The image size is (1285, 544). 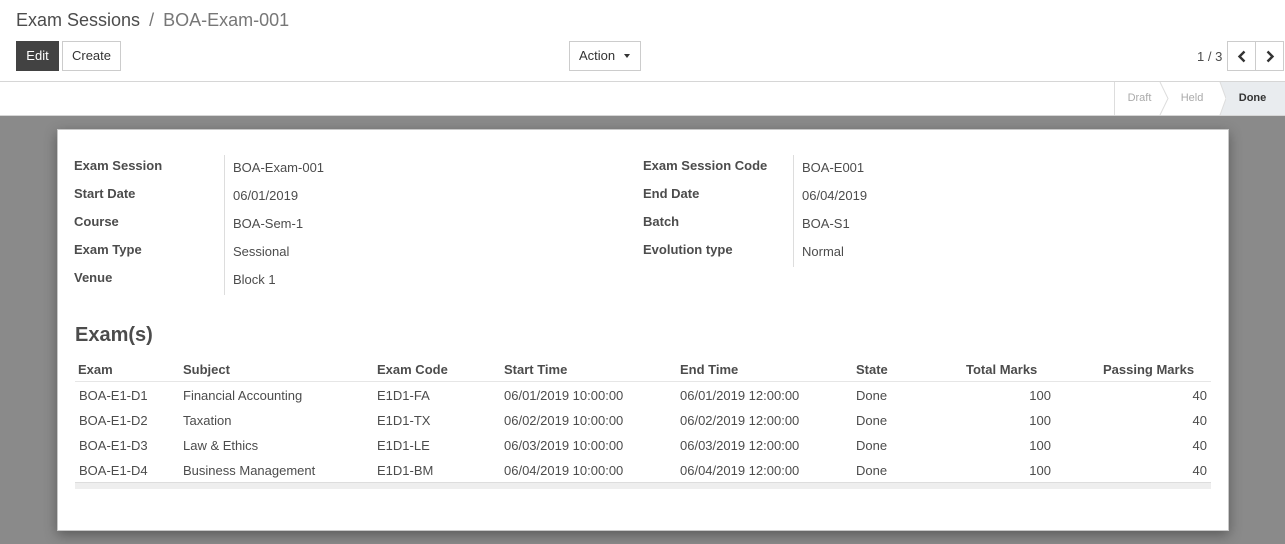 I want to click on cell-exam: BOA-E1-D2, so click(x=113, y=420).